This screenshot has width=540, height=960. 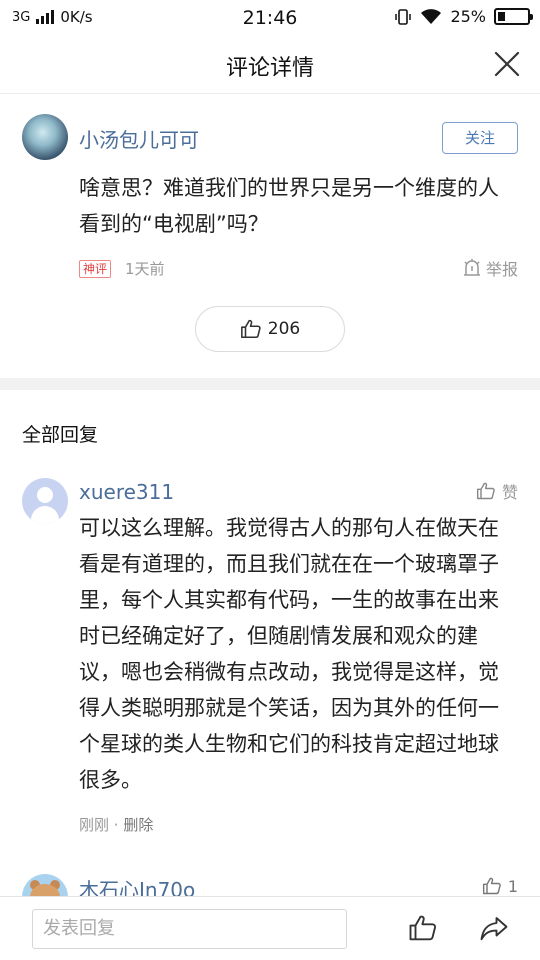 What do you see at coordinates (471, 267) in the screenshot?
I see `report-icon` at bounding box center [471, 267].